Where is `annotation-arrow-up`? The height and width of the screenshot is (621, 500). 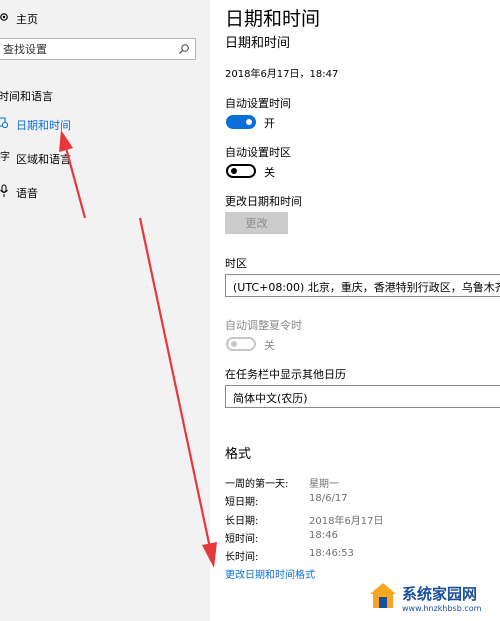
annotation-arrow-up is located at coordinates (73, 174).